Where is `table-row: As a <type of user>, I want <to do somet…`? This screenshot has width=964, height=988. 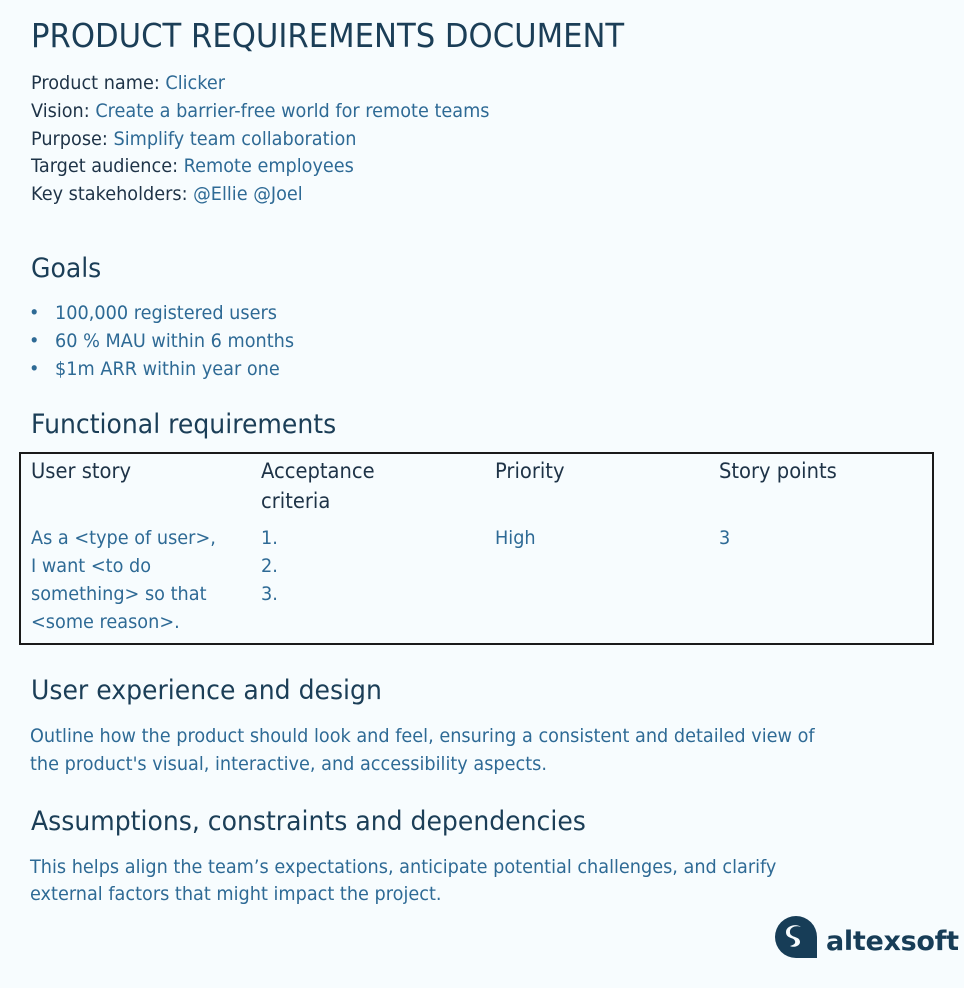
table-row: As a <type of user>, I want <to do somet… is located at coordinates (476, 584).